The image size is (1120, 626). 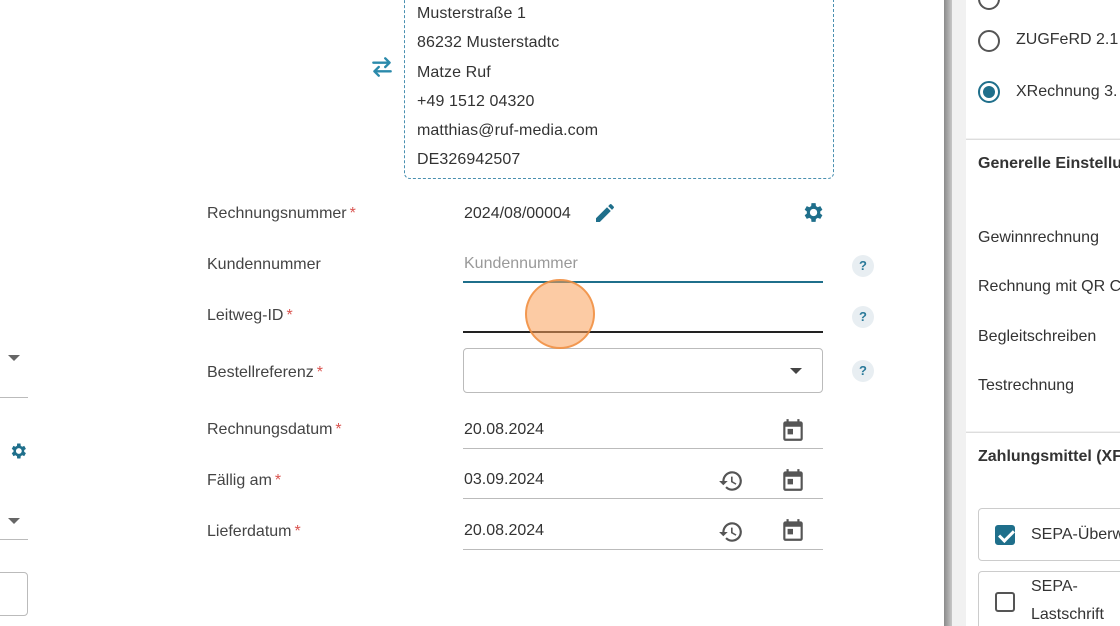 I want to click on delivery-date-input: 20.08.2024, so click(x=504, y=531).